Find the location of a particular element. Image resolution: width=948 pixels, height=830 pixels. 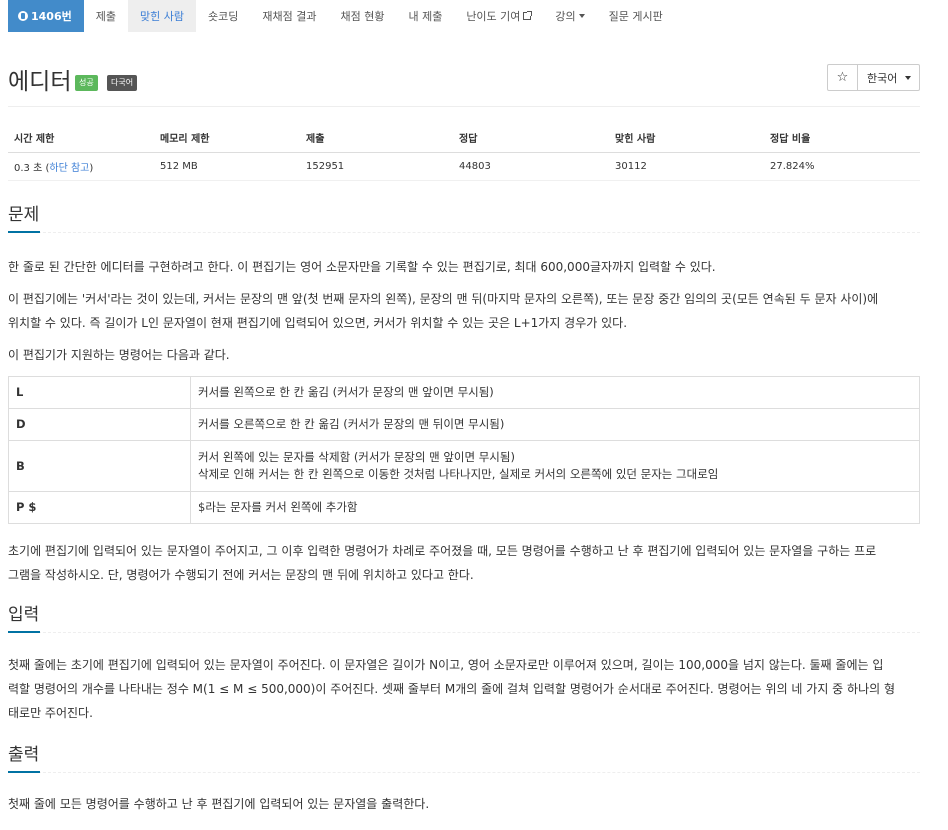

table-row: L 커서를 왼쪽으로 한 칸 옮김 (커서가 문장의 맨 앞이면 무시됨) is located at coordinates (464, 392).